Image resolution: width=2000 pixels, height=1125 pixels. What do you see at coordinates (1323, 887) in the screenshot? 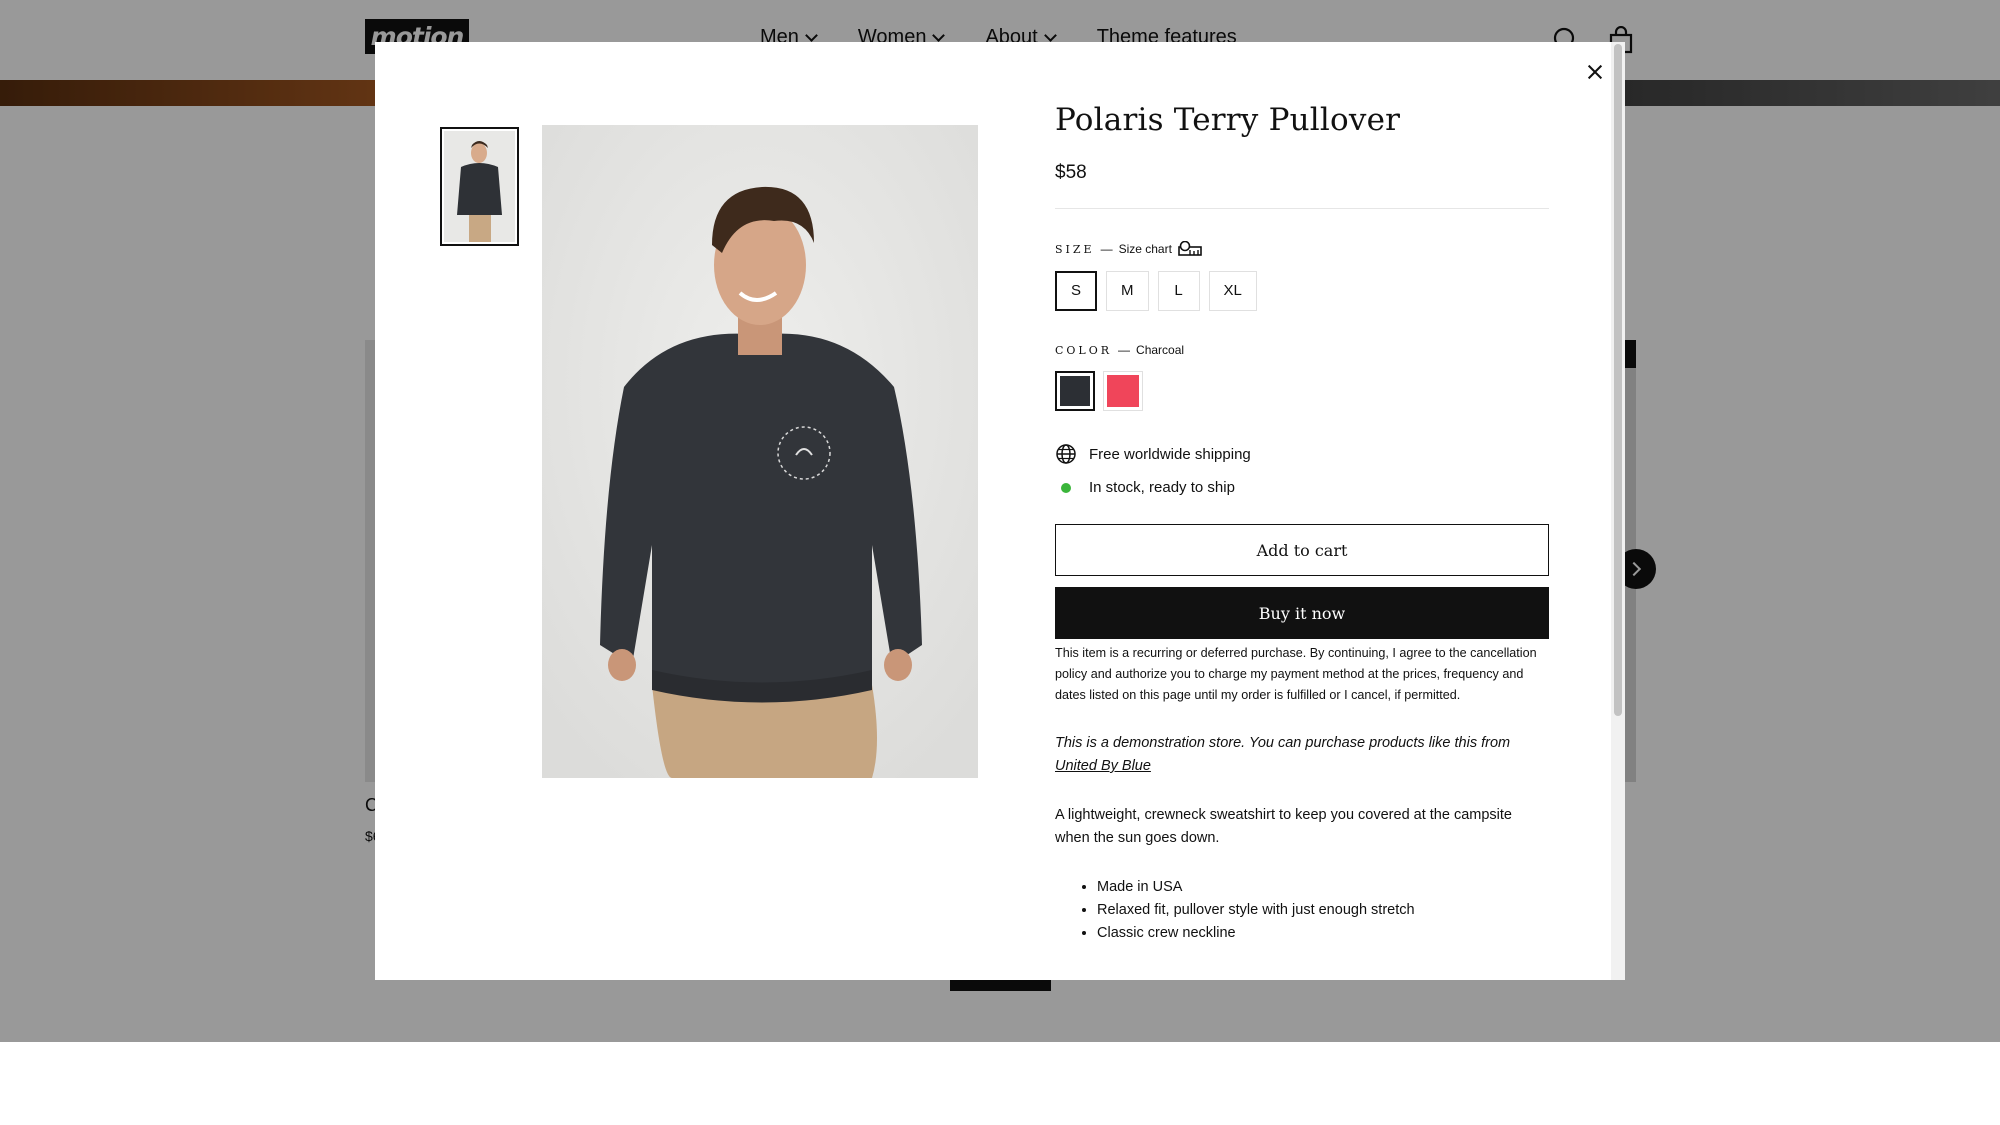
I see `list-item: Made in USA` at bounding box center [1323, 887].